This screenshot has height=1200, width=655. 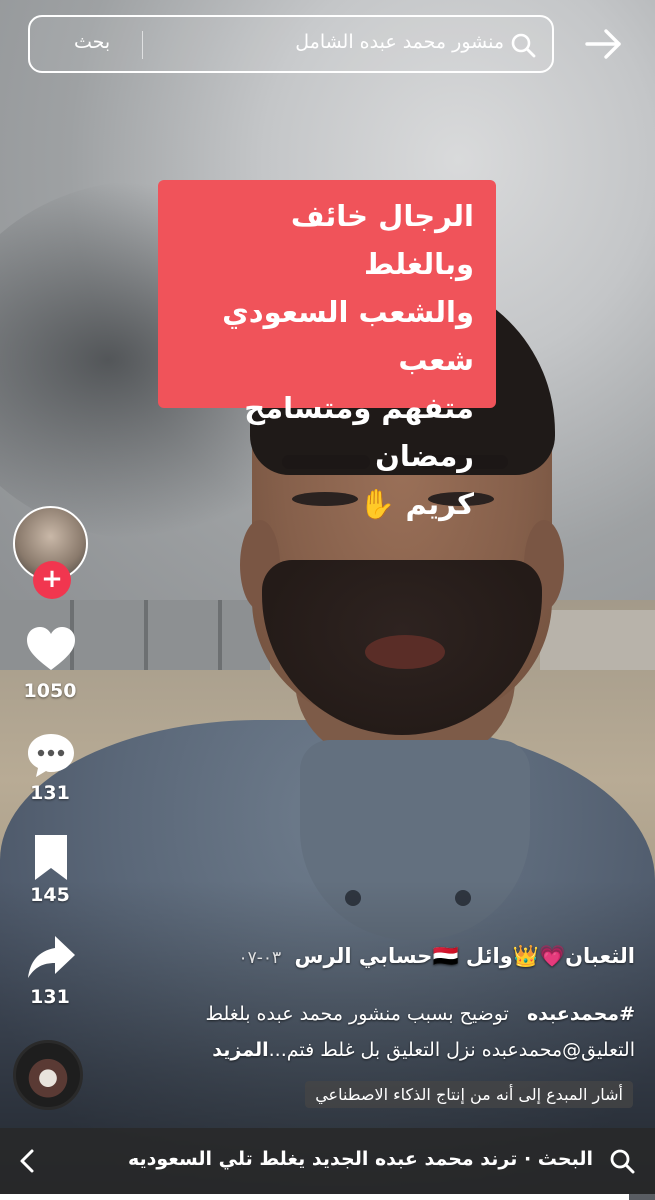 What do you see at coordinates (314, 1197) in the screenshot?
I see `video-progress-fill` at bounding box center [314, 1197].